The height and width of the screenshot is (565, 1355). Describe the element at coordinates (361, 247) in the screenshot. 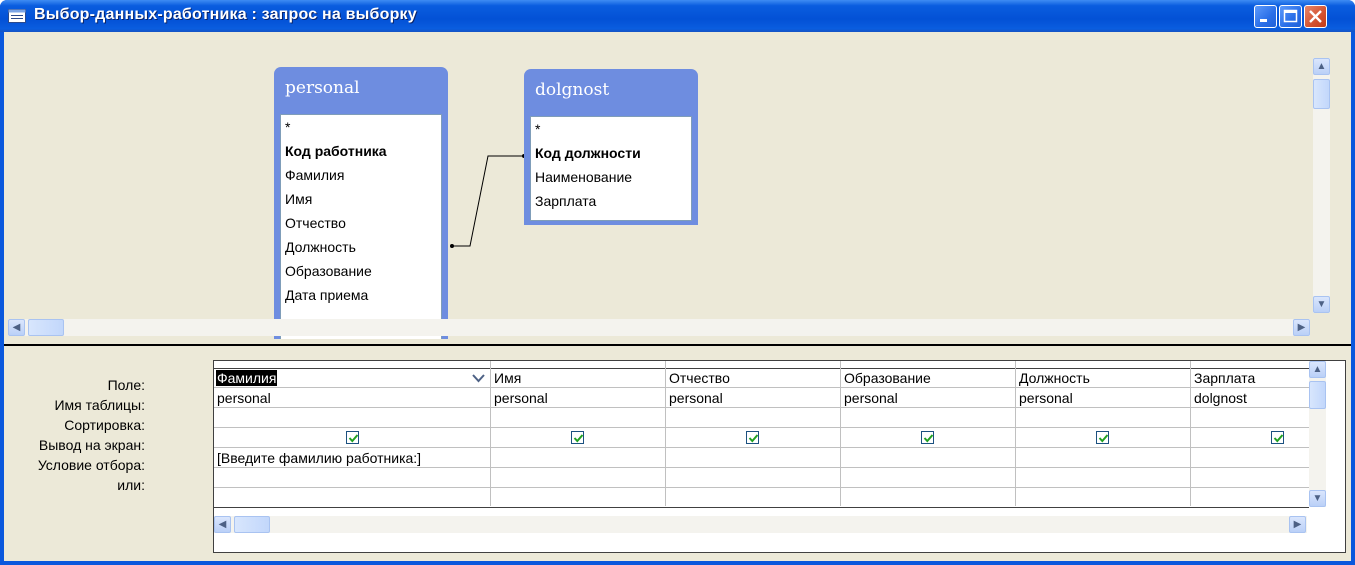

I see `field-item: Должность` at that location.